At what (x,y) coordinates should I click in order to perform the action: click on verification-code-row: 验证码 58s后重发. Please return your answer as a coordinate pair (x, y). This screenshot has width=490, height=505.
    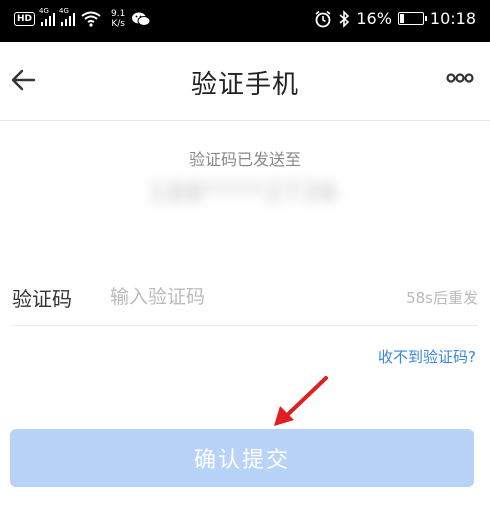
    Looking at the image, I should click on (245, 295).